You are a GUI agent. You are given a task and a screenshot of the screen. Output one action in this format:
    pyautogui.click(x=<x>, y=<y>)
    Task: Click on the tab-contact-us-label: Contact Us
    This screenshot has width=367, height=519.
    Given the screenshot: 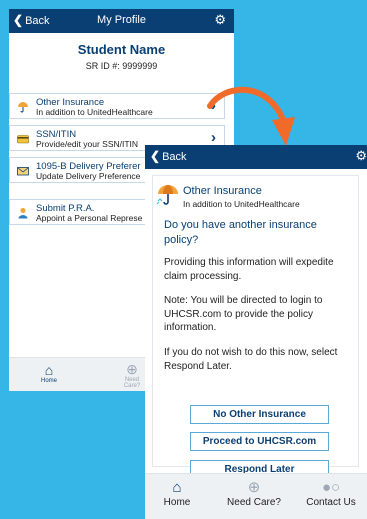 What is the action you would take?
    pyautogui.click(x=331, y=502)
    